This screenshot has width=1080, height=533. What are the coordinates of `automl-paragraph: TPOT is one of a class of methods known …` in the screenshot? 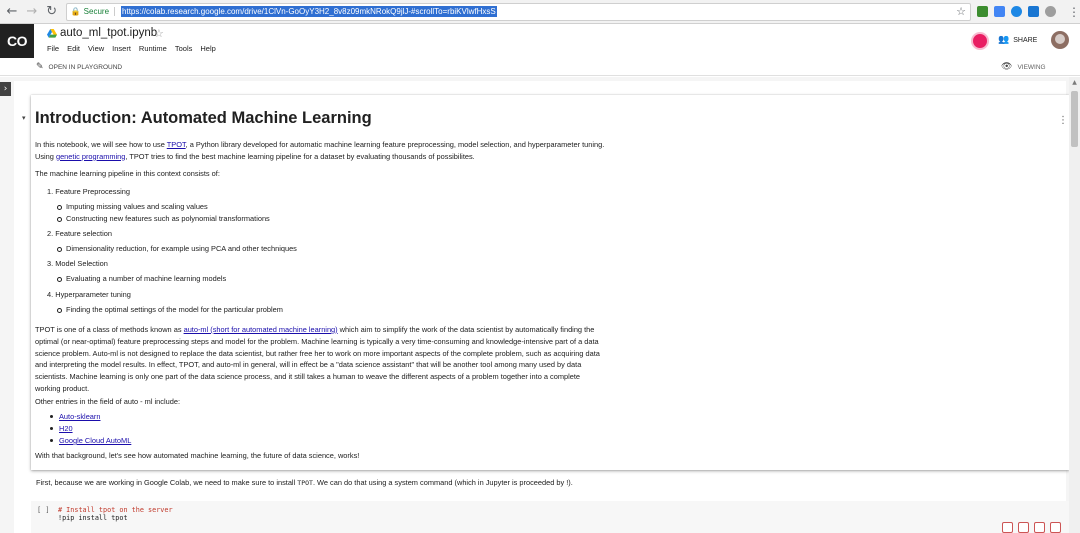 It's located at (321, 359).